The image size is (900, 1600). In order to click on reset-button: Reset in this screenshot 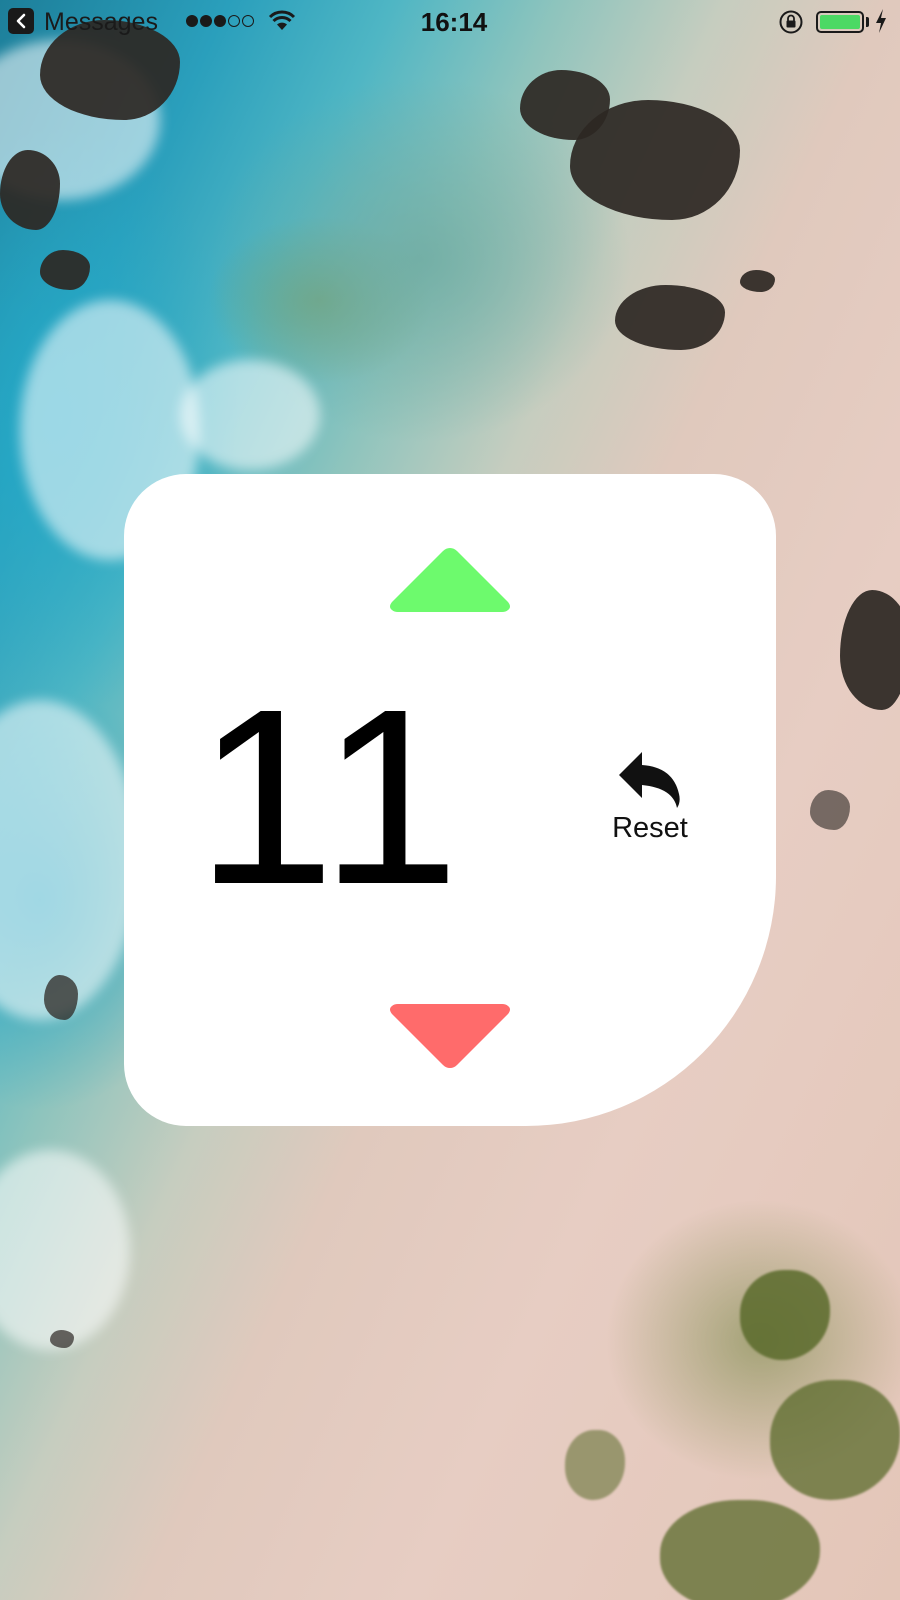, I will do `click(650, 796)`.